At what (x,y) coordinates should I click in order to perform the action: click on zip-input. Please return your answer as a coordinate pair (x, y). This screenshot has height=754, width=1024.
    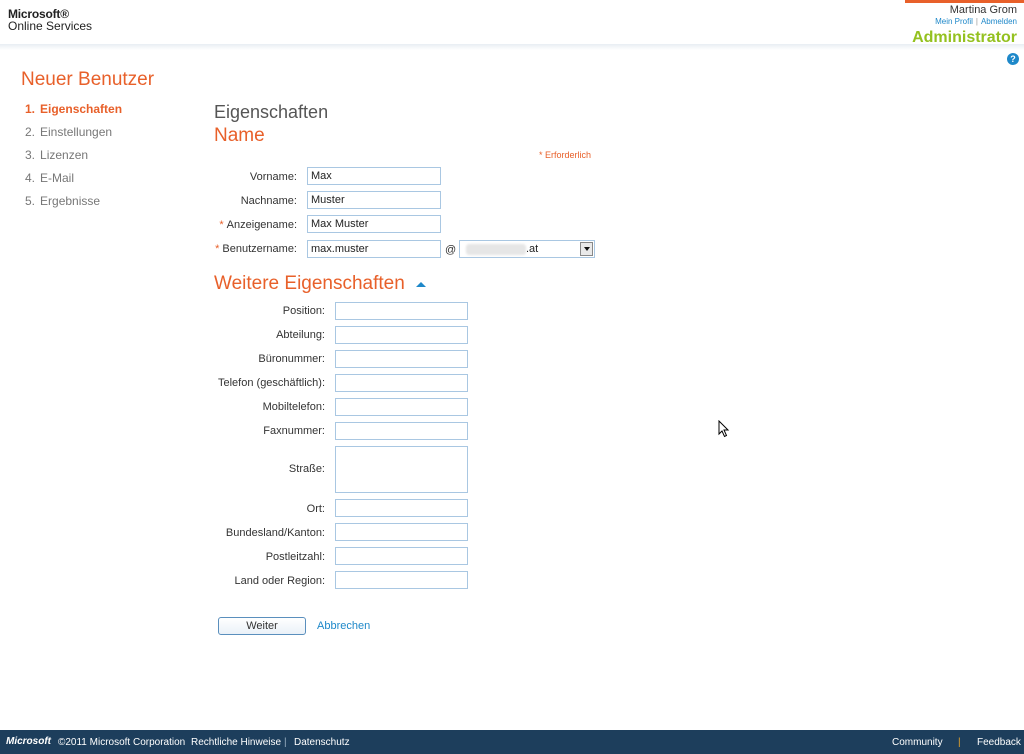
    Looking at the image, I should click on (401, 556).